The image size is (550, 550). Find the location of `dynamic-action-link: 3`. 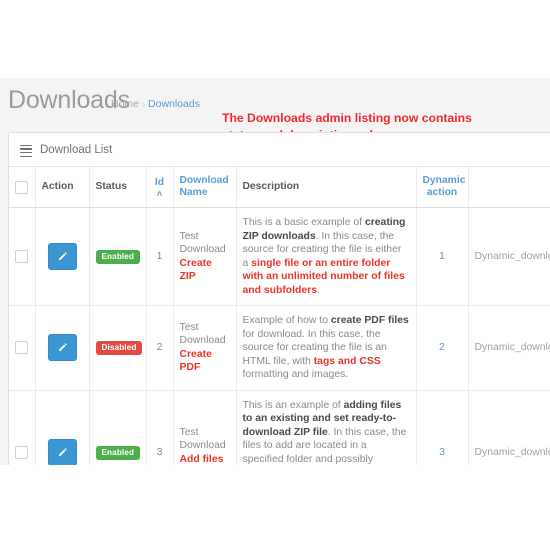

dynamic-action-link: 3 is located at coordinates (442, 452).